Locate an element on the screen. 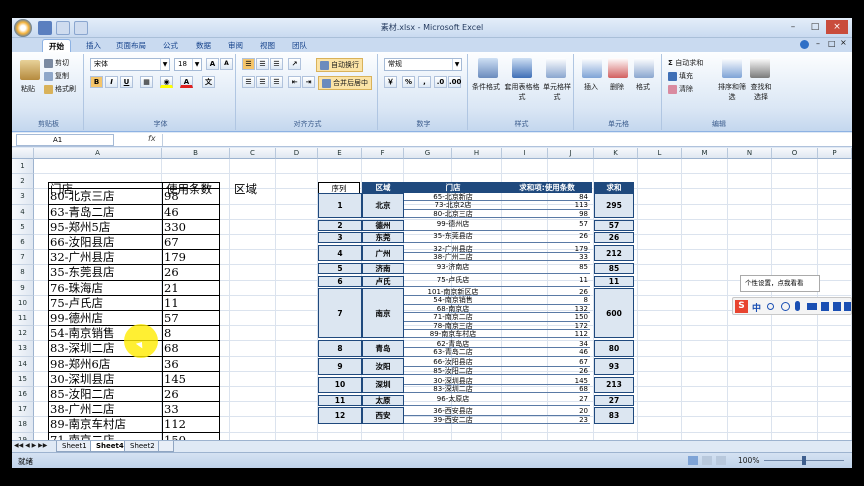 The height and width of the screenshot is (486, 864). pivot-seq-cell: 1 is located at coordinates (340, 206).